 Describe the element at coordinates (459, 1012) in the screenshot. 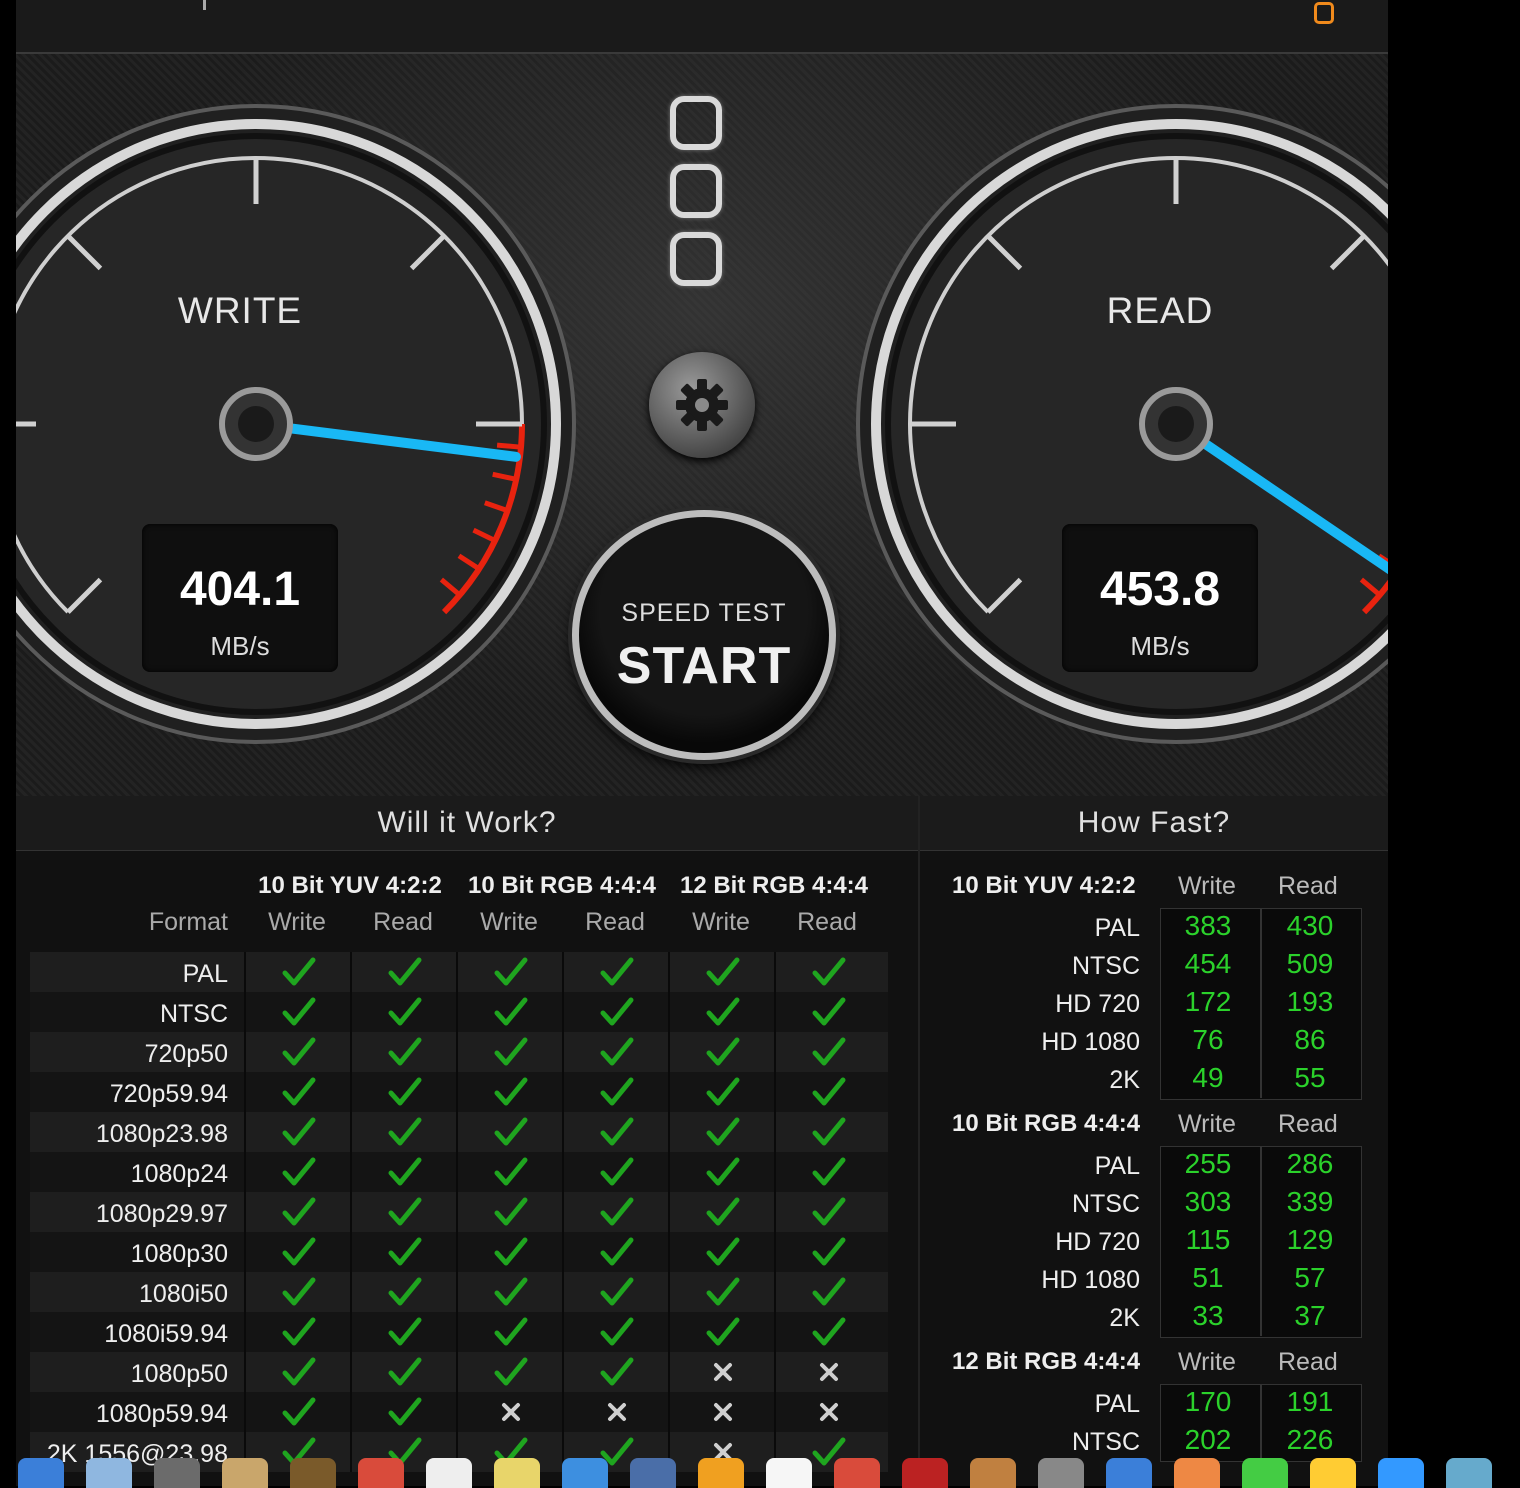

I see `table-row: NTSC` at that location.